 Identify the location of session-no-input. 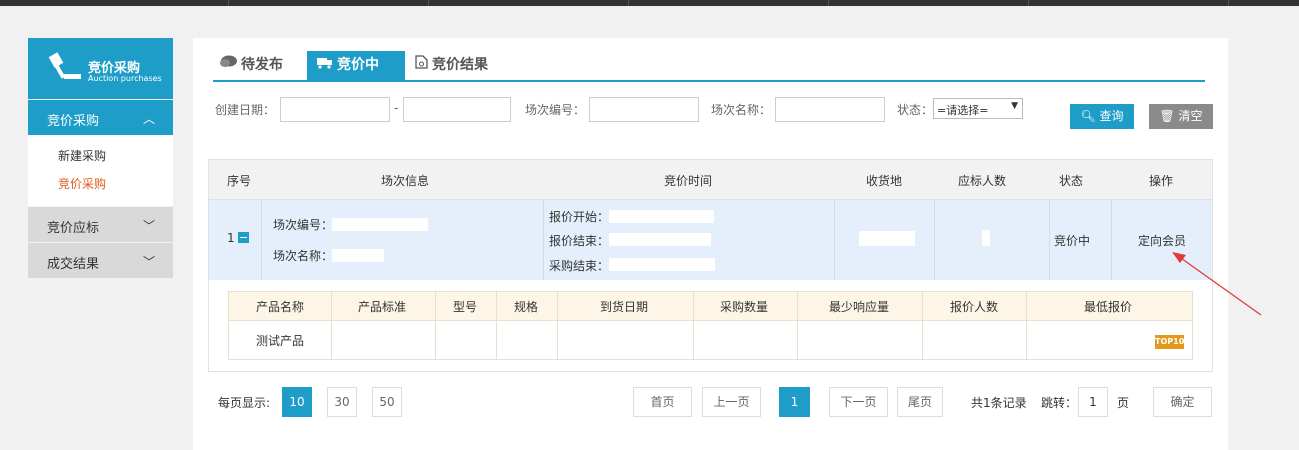
(644, 109).